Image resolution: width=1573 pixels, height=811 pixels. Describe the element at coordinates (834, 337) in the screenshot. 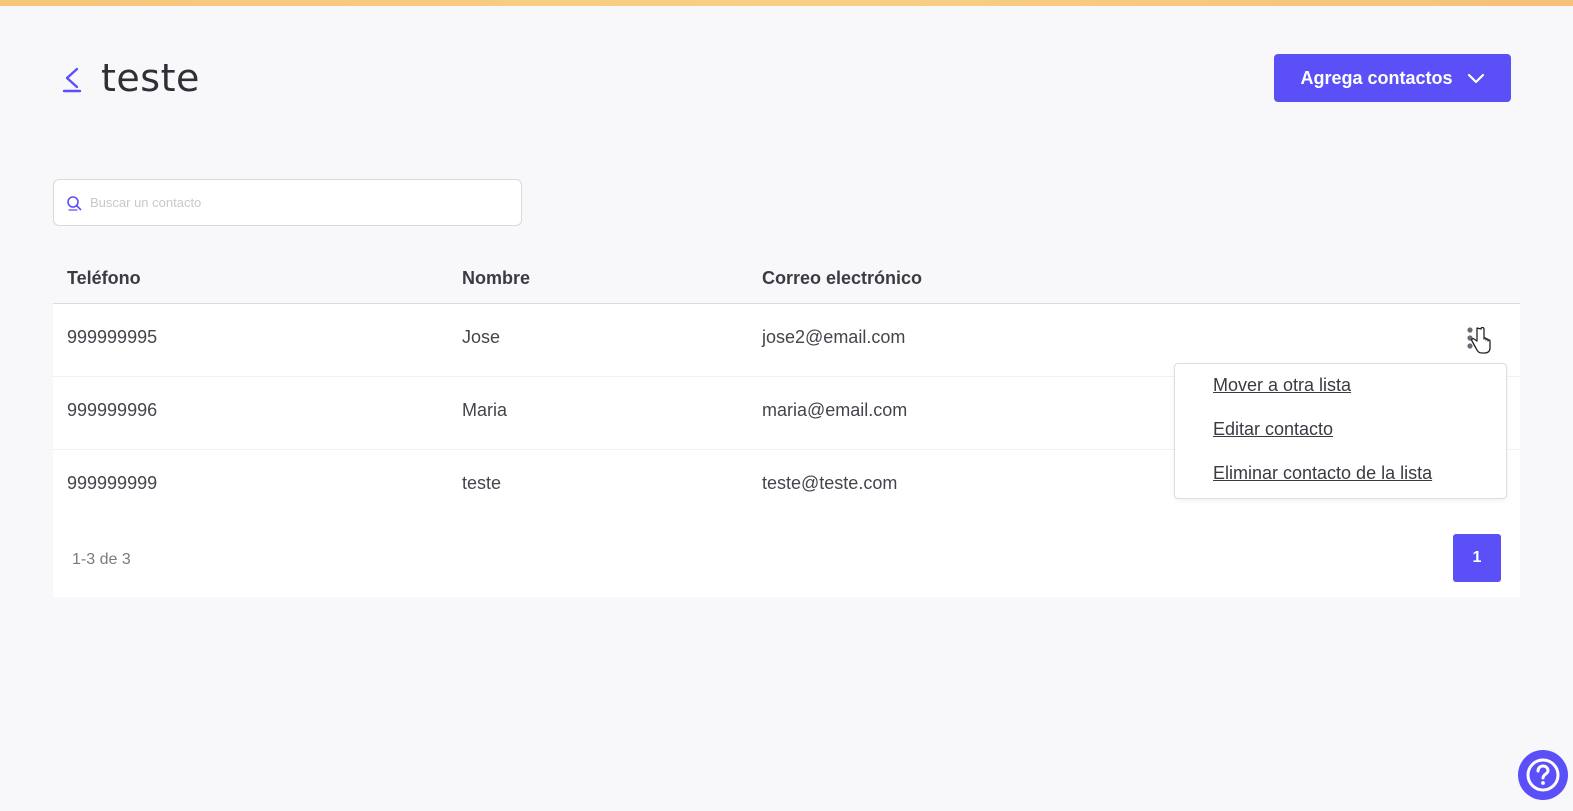

I see `cell-email: jose2@email.com` at that location.